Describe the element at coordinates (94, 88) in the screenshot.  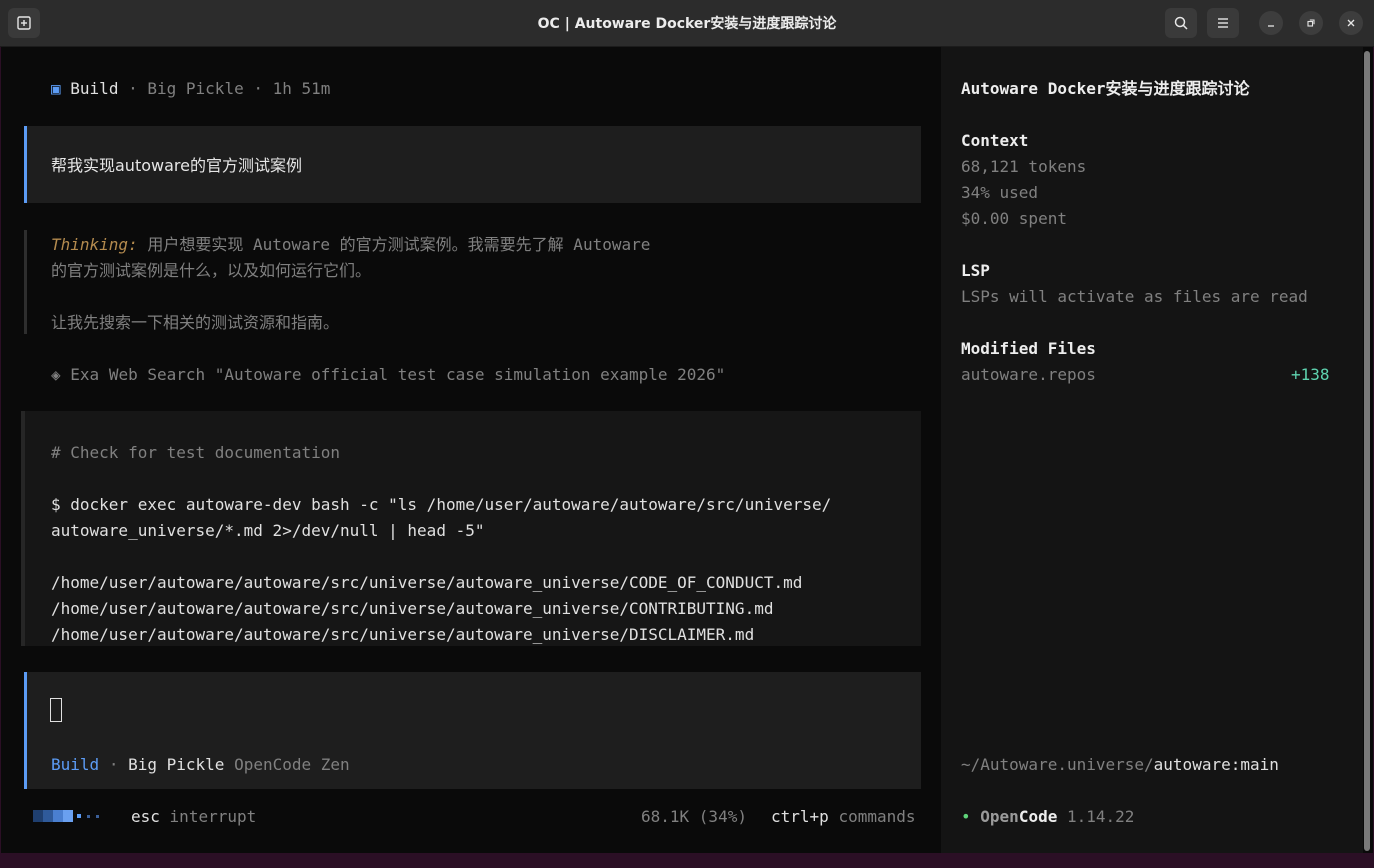
I see `header-mode: Build` at that location.